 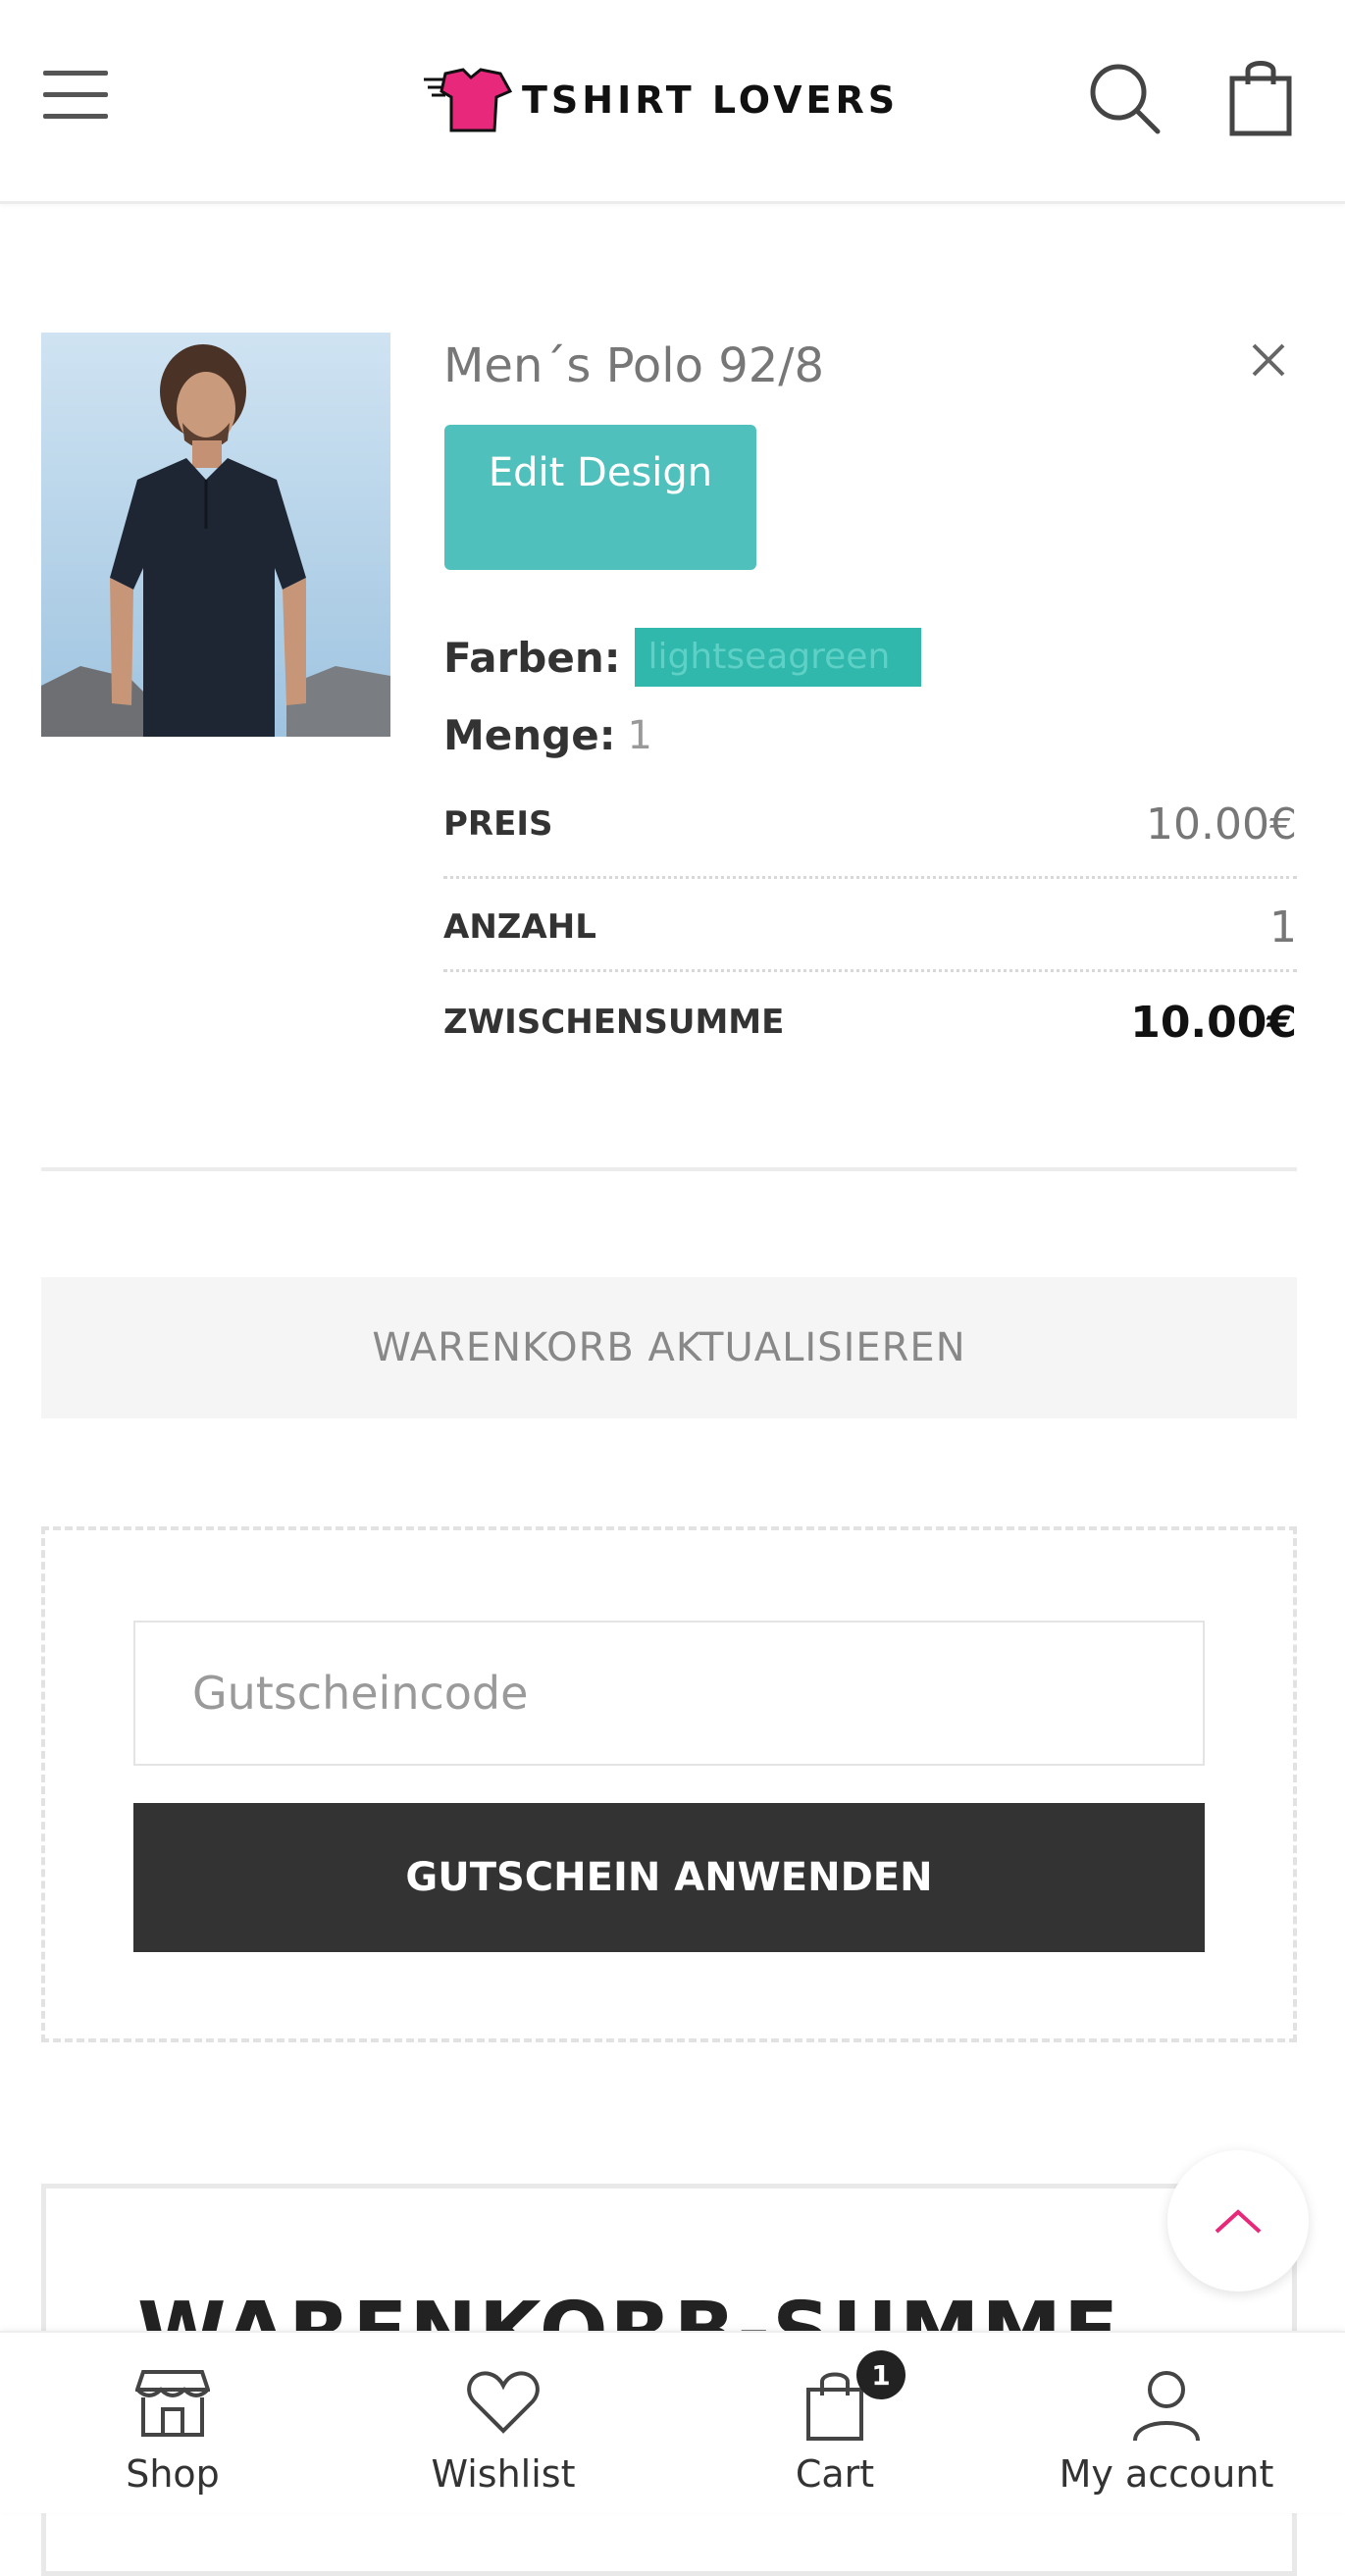 I want to click on update-cart-button: WARENKORB AKTUALISIEREN, so click(x=669, y=1347).